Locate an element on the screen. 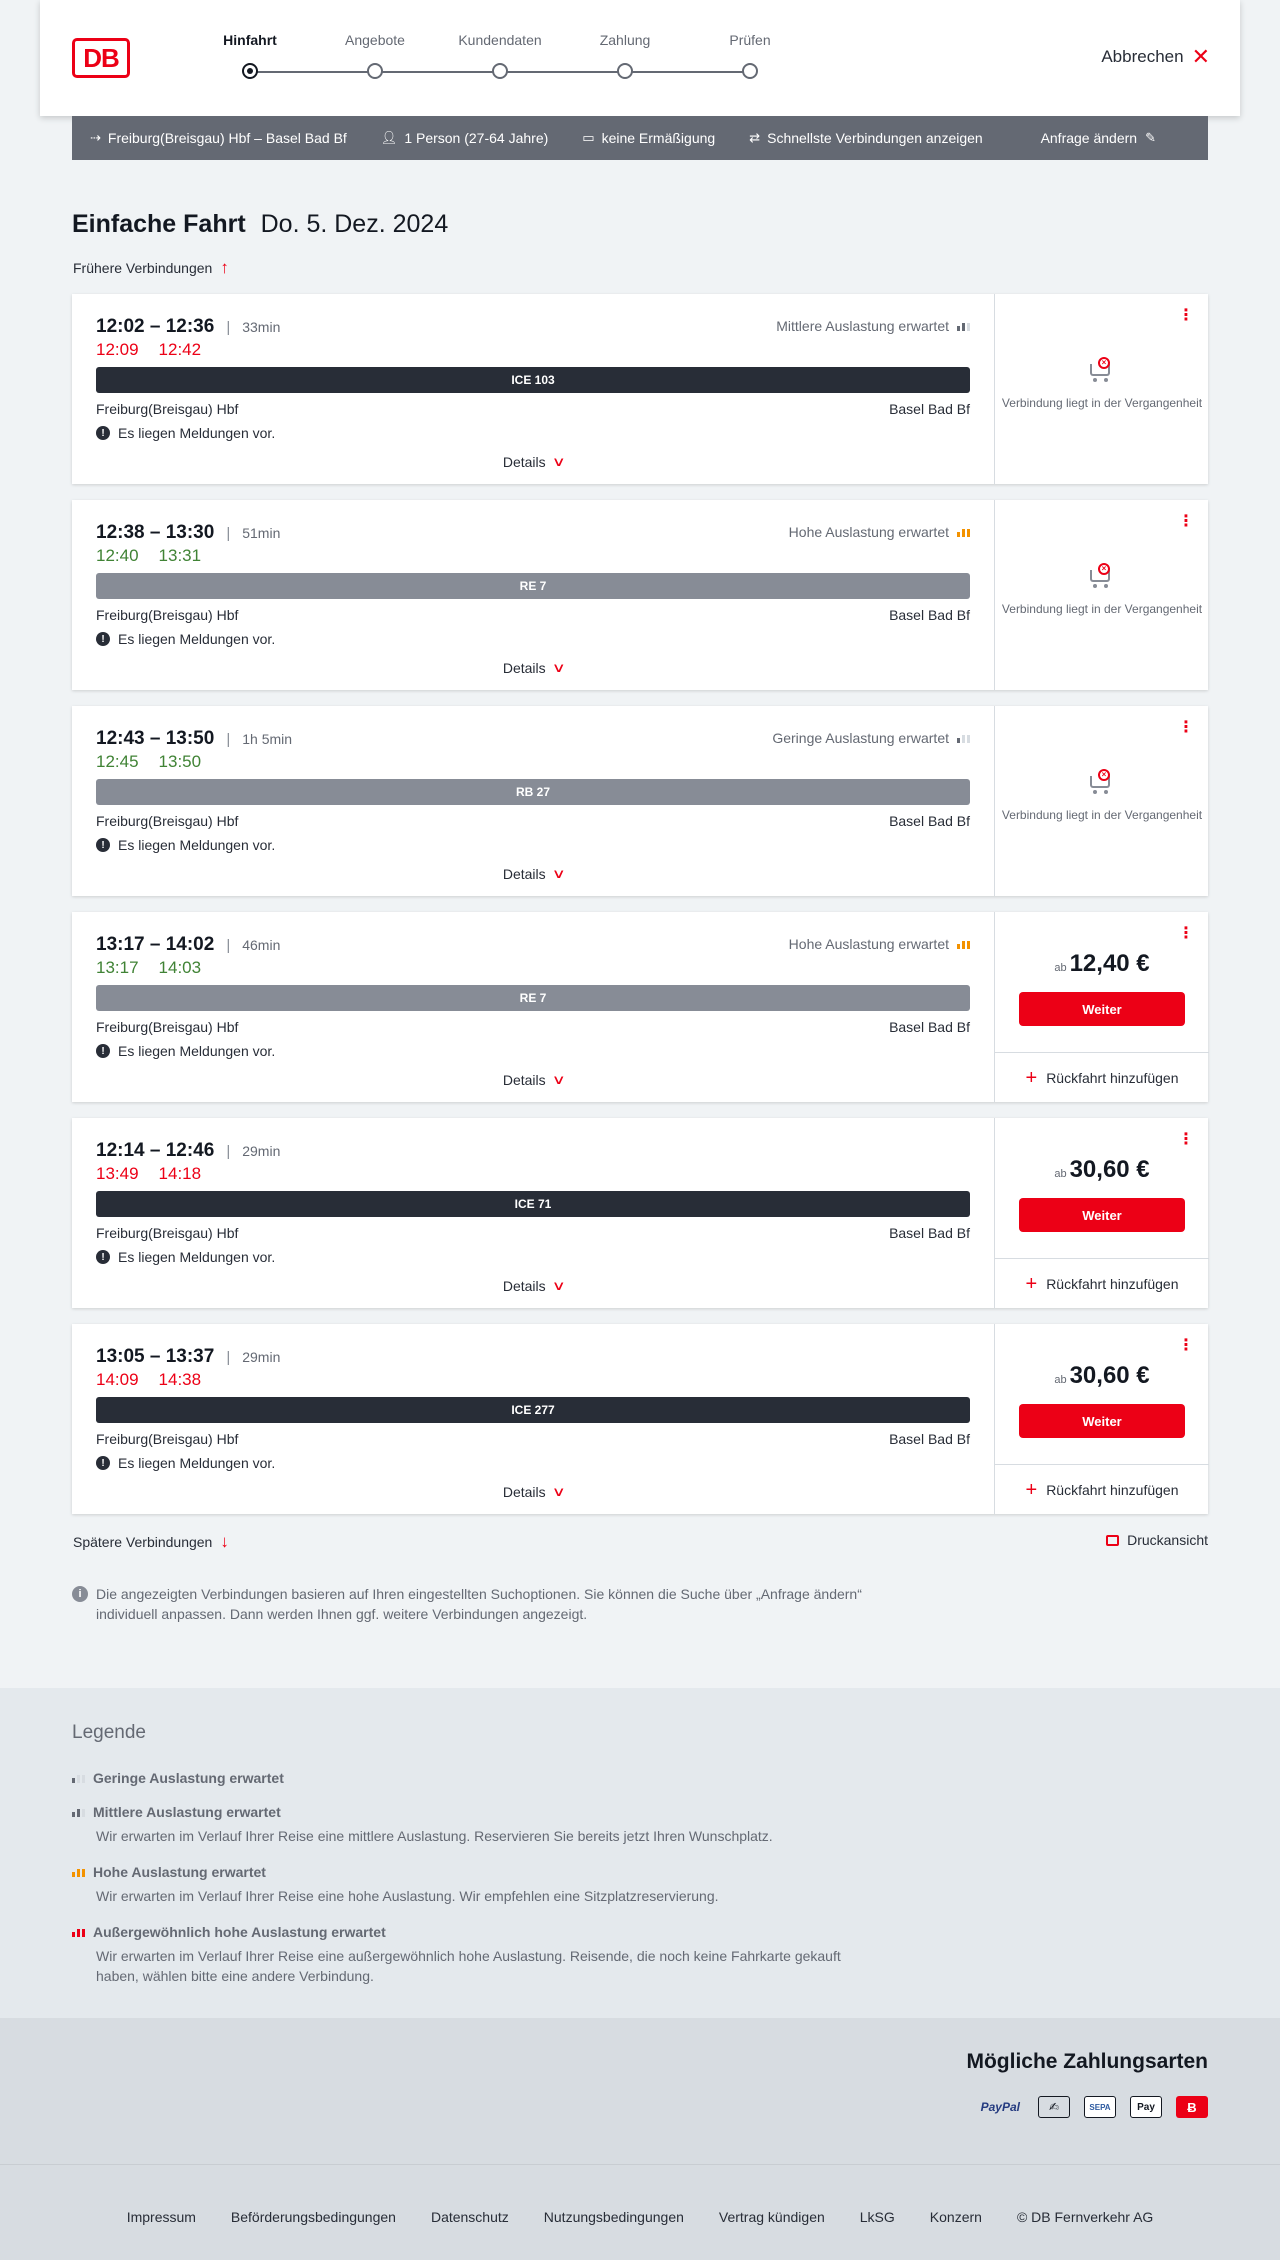 This screenshot has width=1280, height=2260. footer-link-vertrag-kuendigen: Vertrag kündigen is located at coordinates (772, 2217).